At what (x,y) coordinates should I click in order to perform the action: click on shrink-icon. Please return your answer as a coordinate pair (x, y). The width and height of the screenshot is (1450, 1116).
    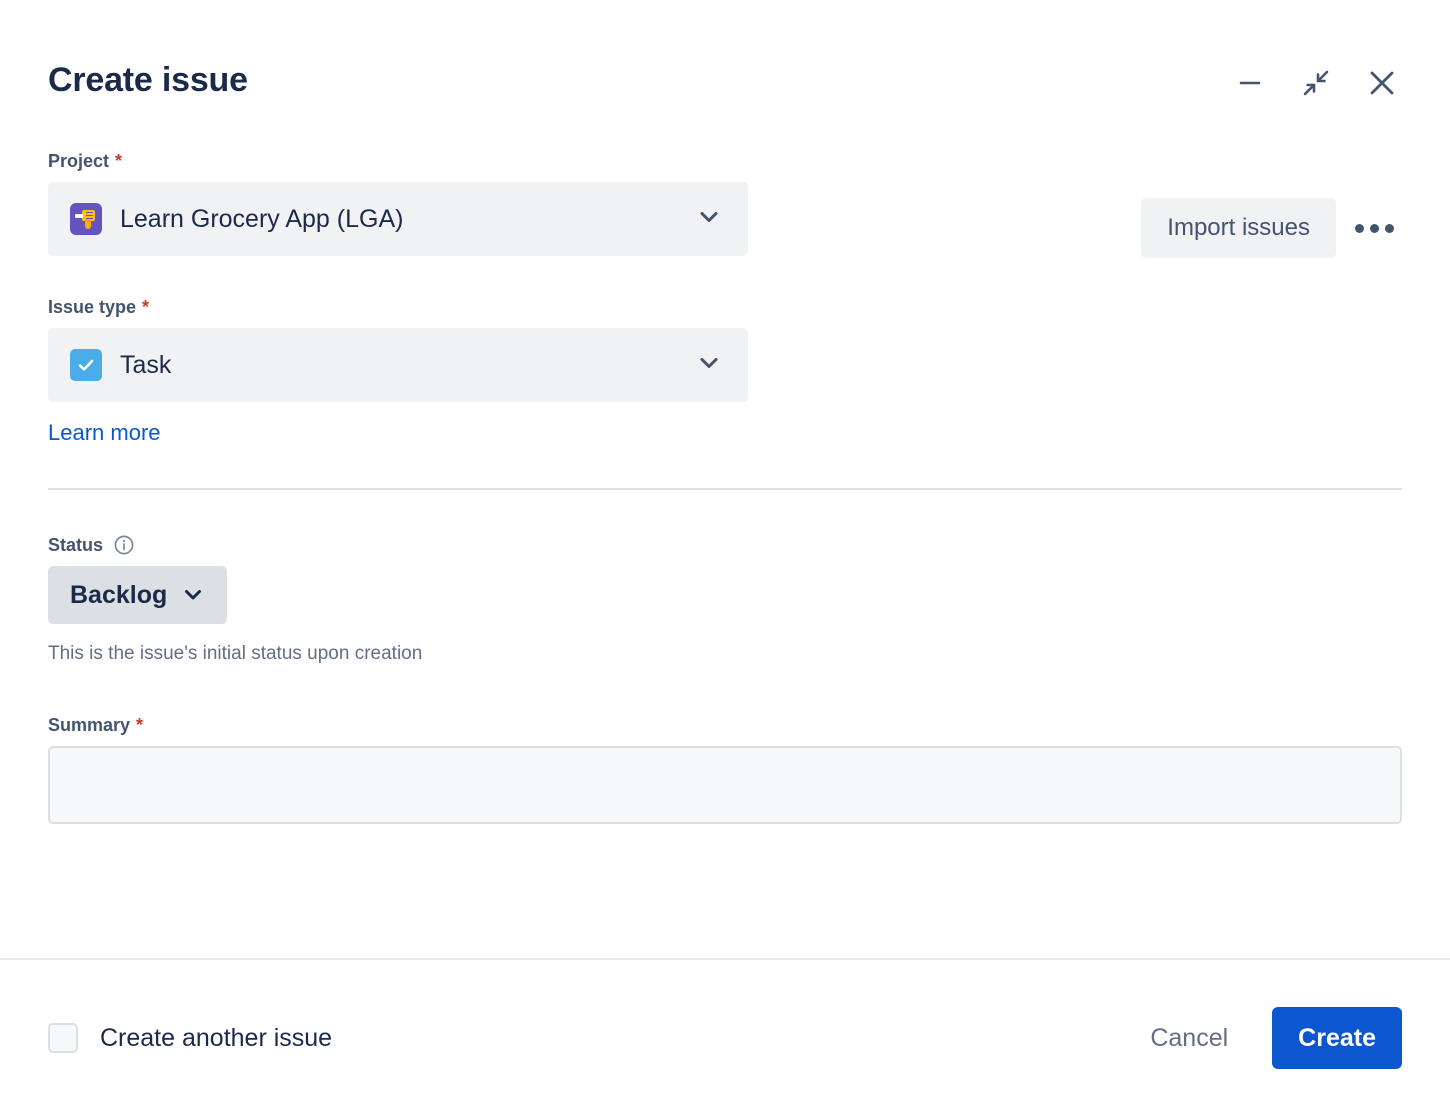
    Looking at the image, I should click on (1316, 83).